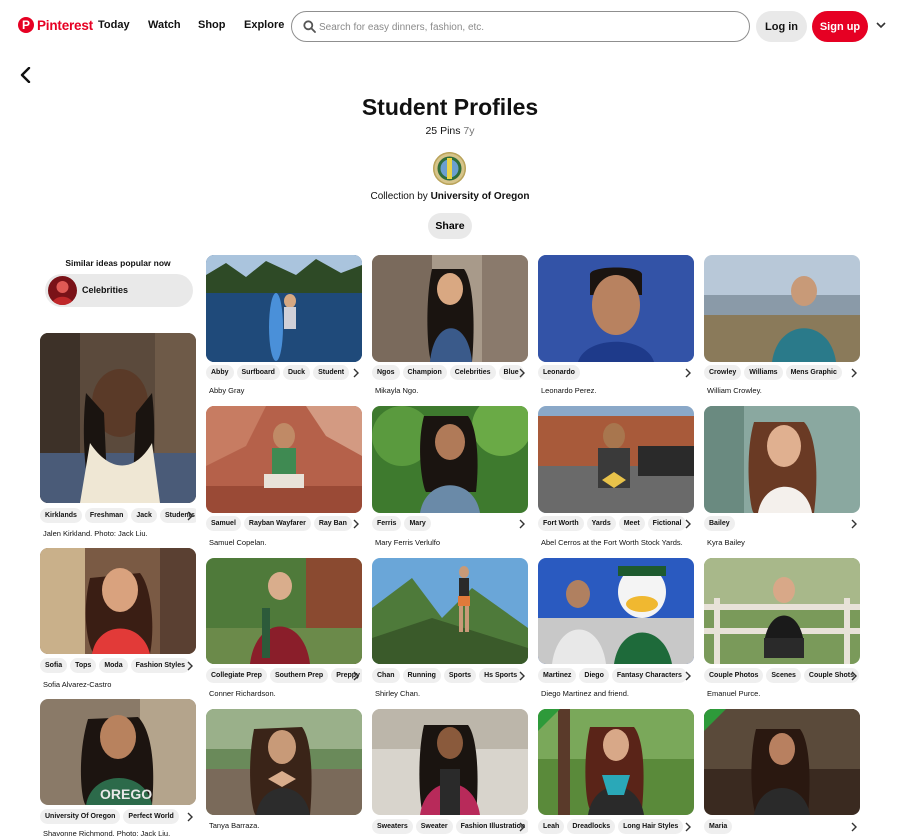 Image resolution: width=900 pixels, height=840 pixels. I want to click on tag-chip: Fantasy Characters, so click(649, 675).